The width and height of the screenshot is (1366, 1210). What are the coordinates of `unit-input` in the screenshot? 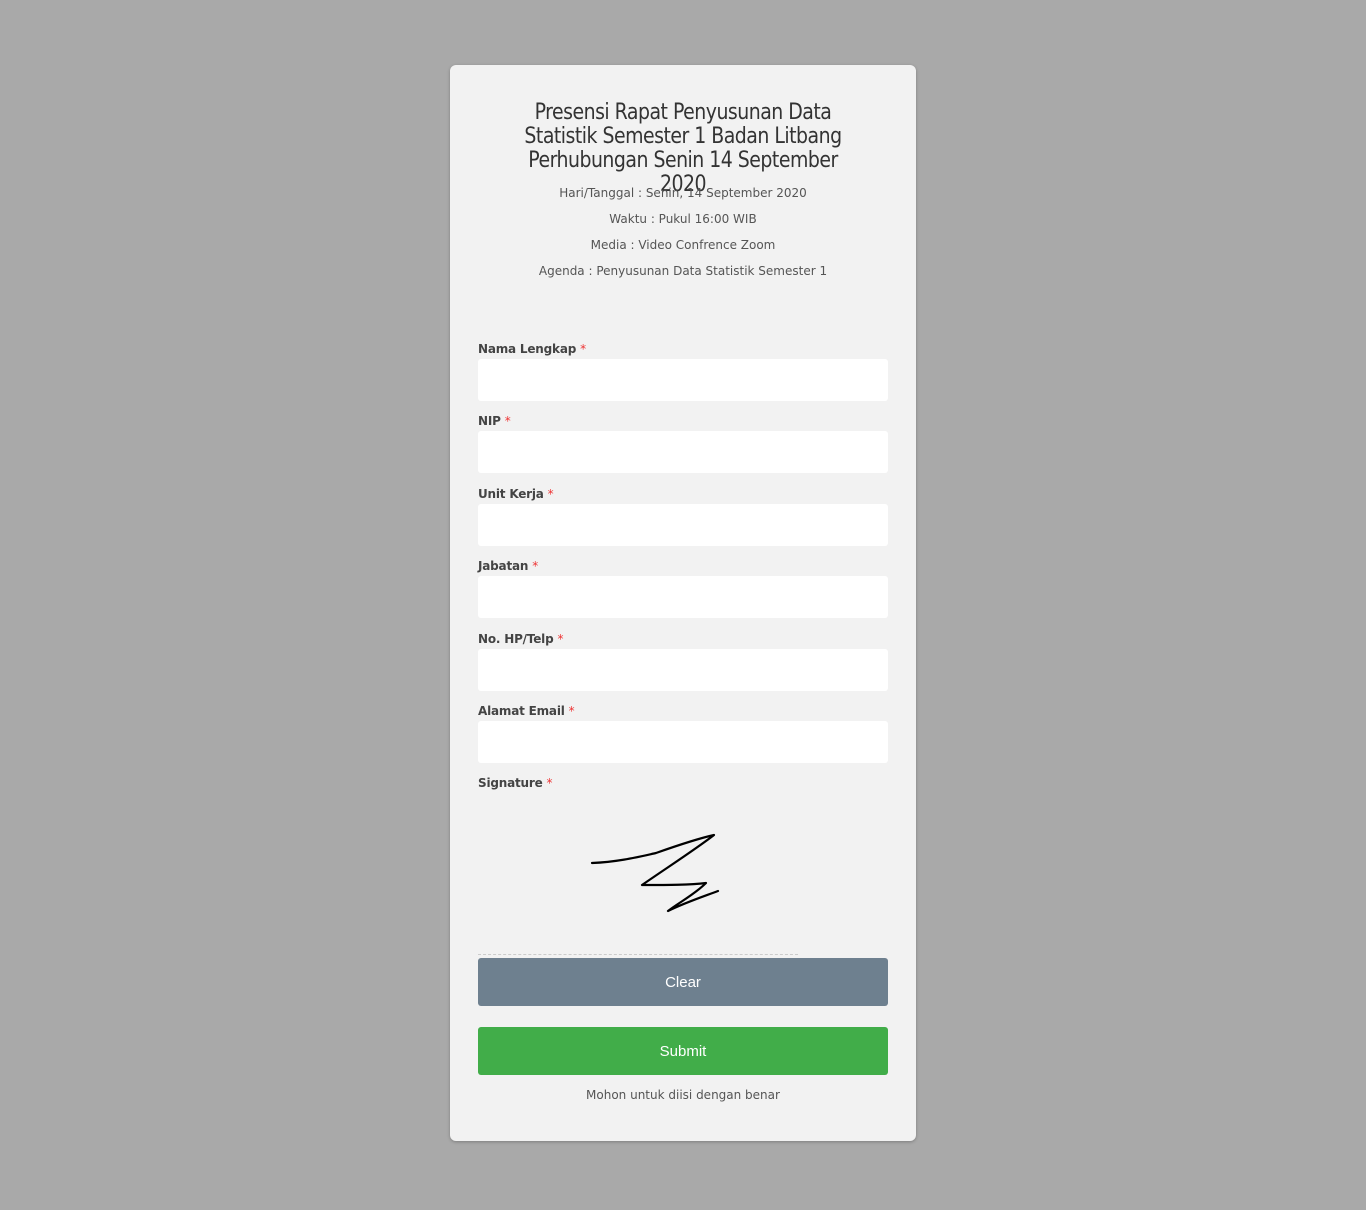 It's located at (683, 525).